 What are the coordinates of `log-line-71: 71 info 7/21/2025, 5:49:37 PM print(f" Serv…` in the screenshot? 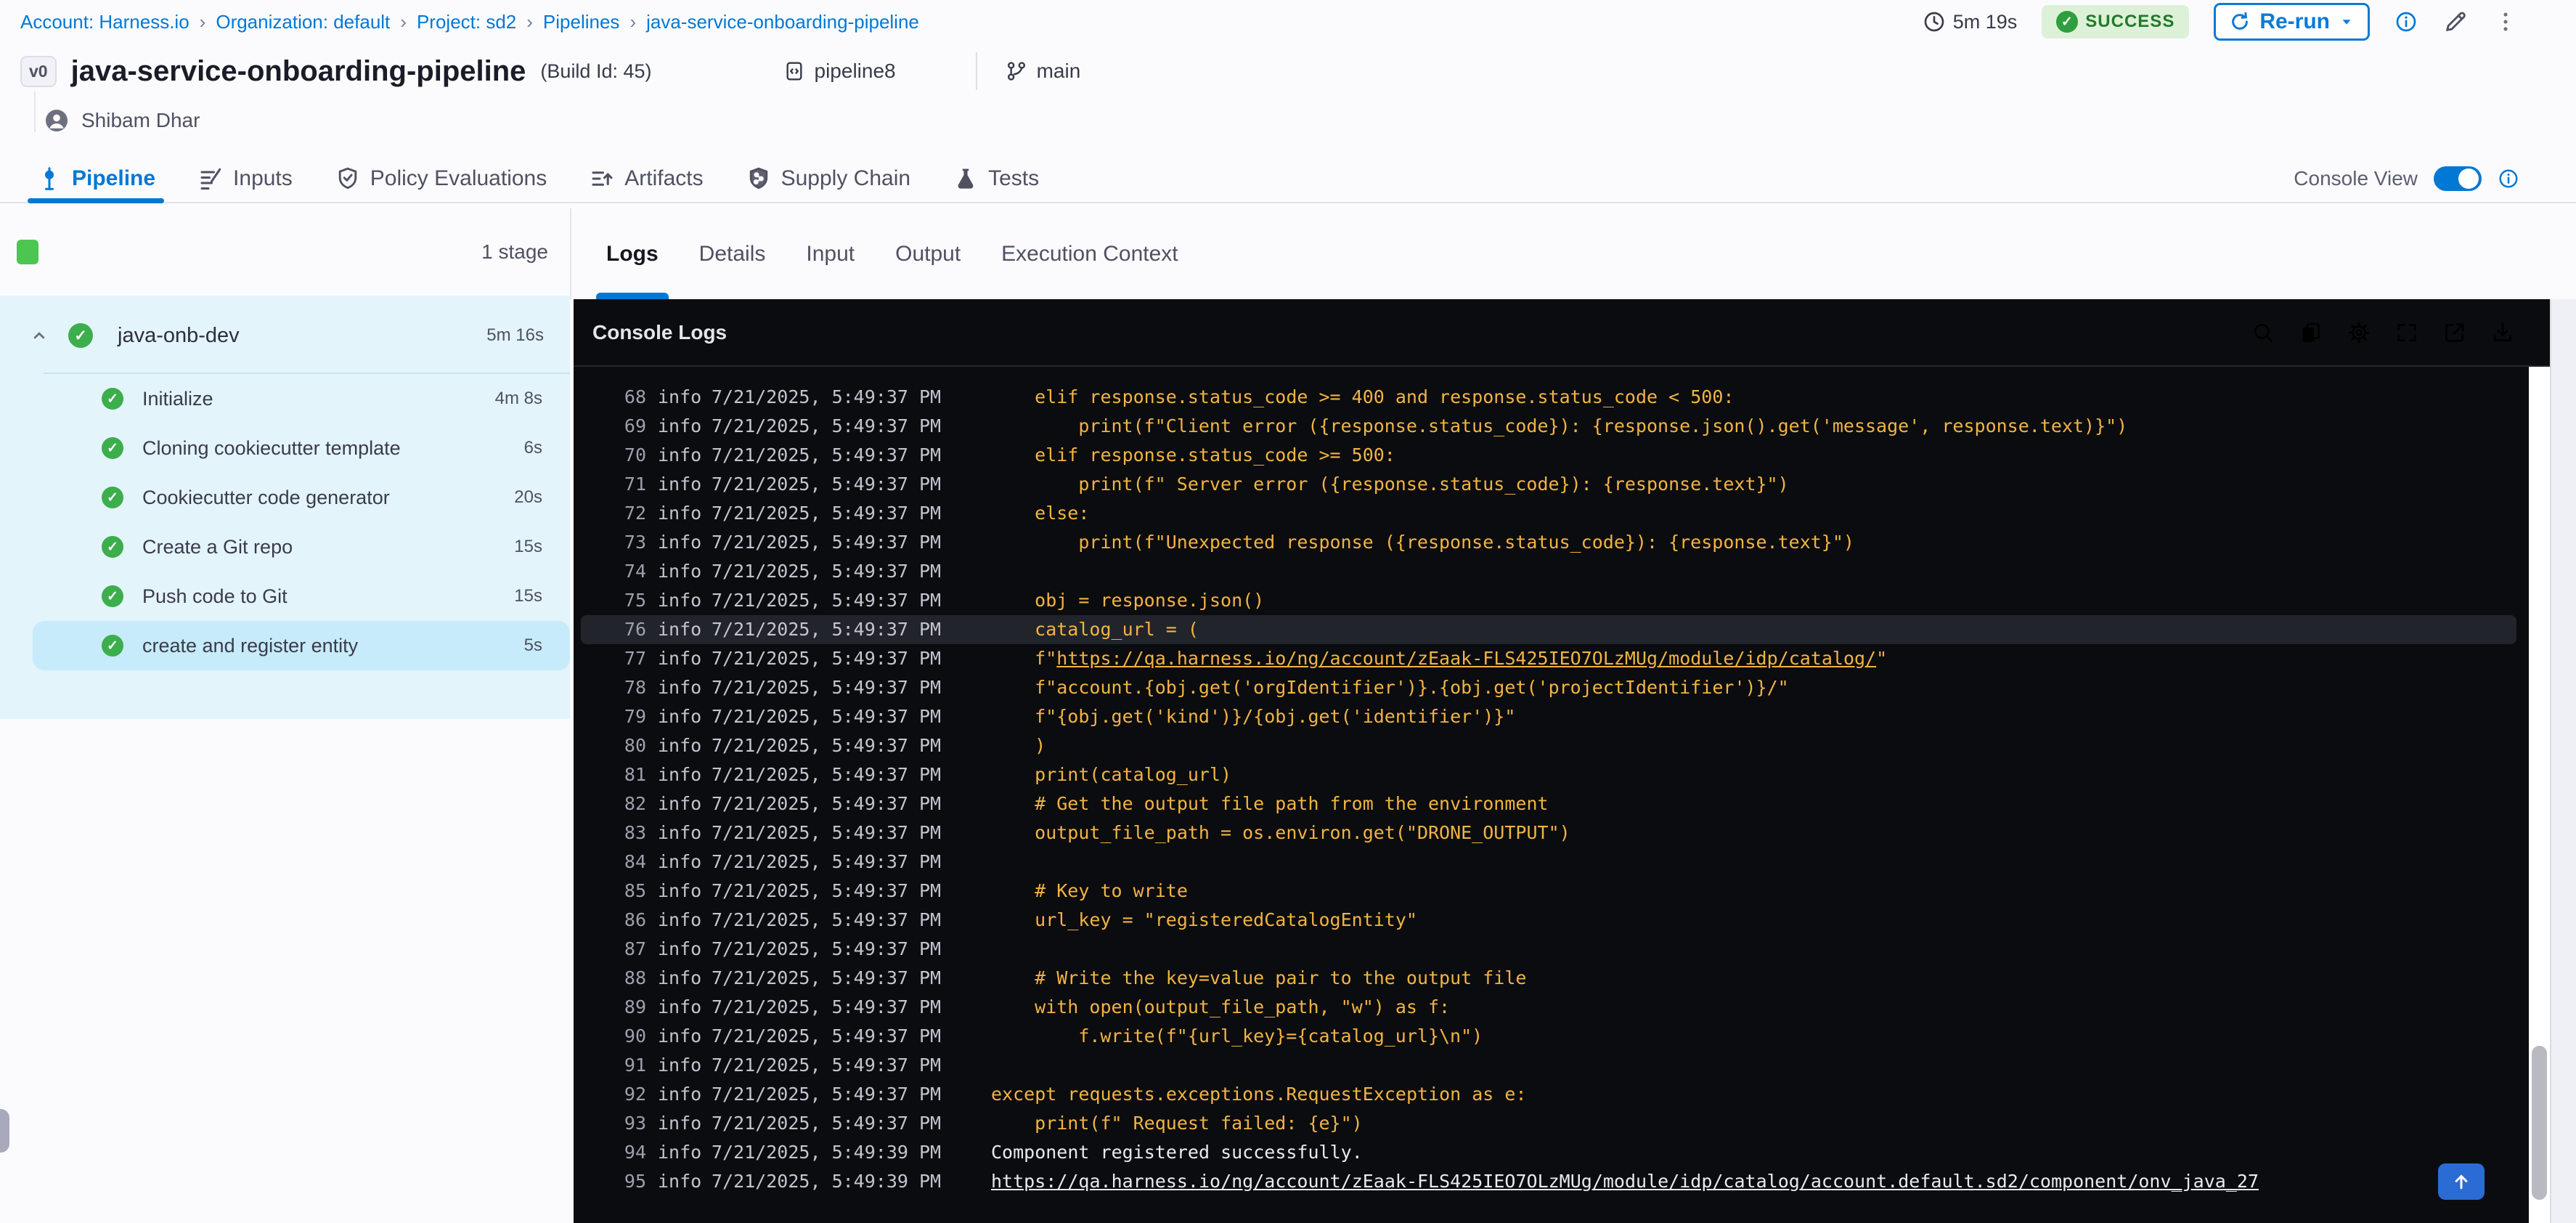 It's located at (1548, 484).